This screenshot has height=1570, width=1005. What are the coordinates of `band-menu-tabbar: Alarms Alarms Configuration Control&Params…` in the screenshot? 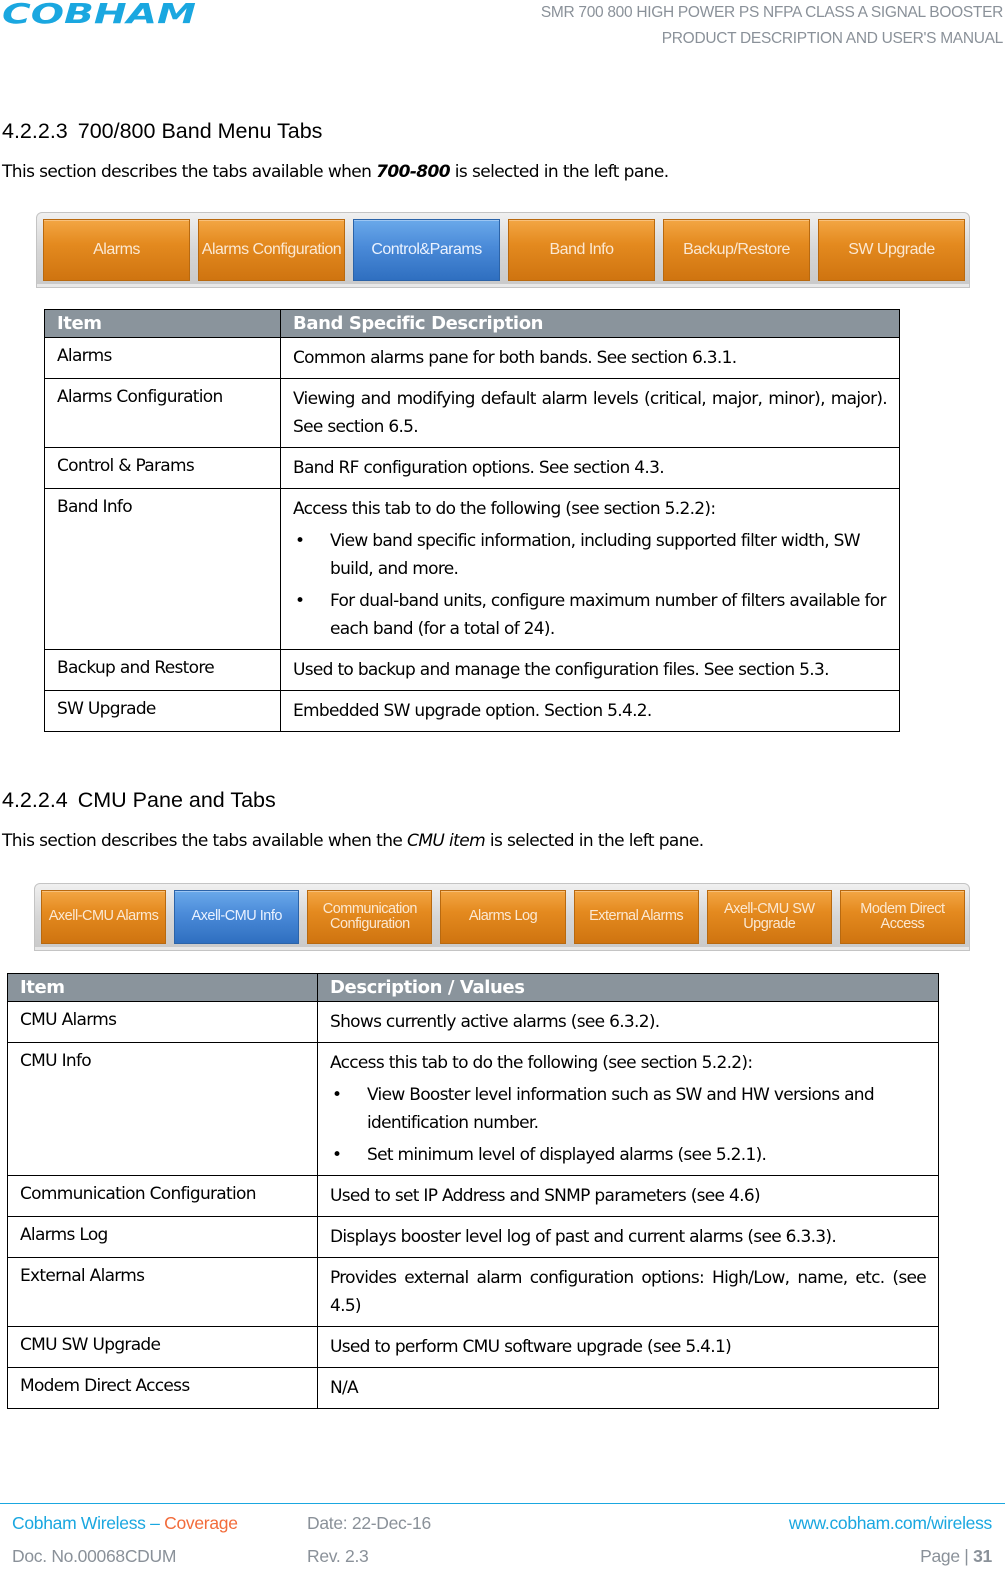 It's located at (503, 250).